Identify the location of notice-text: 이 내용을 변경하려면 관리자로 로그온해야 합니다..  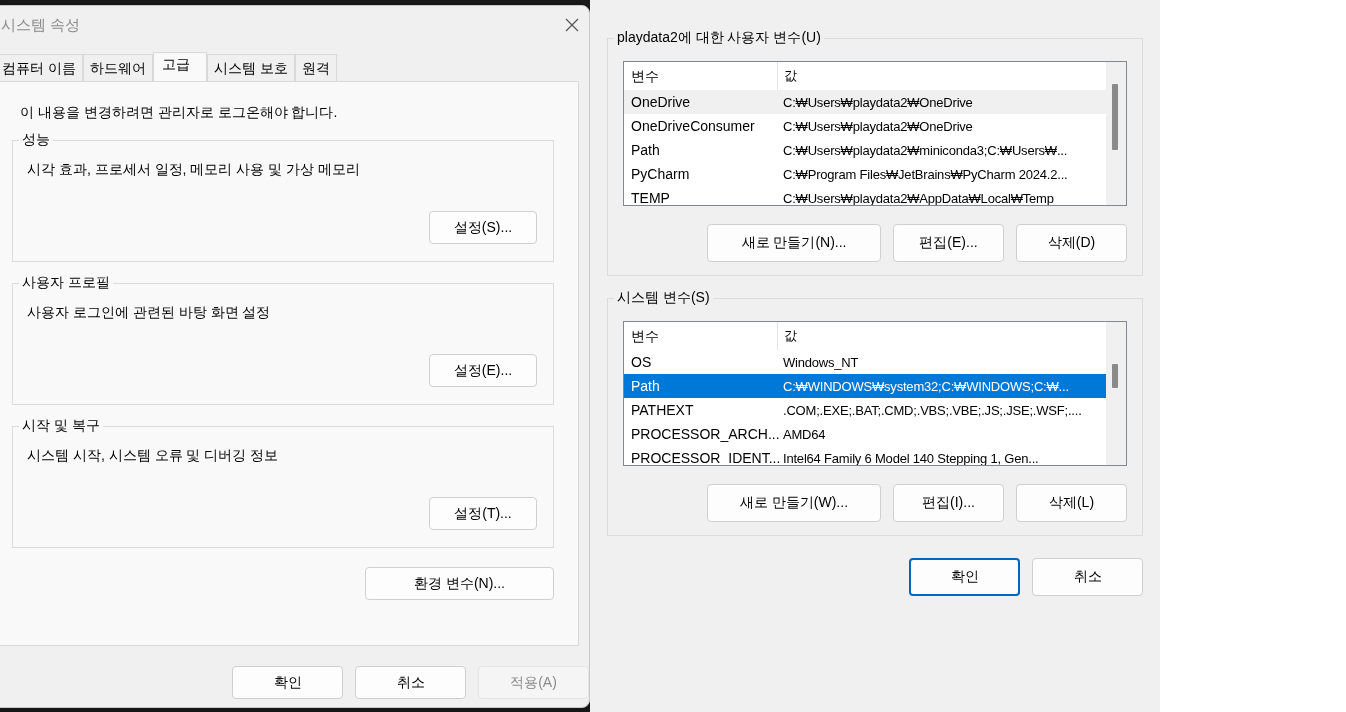
(179, 113).